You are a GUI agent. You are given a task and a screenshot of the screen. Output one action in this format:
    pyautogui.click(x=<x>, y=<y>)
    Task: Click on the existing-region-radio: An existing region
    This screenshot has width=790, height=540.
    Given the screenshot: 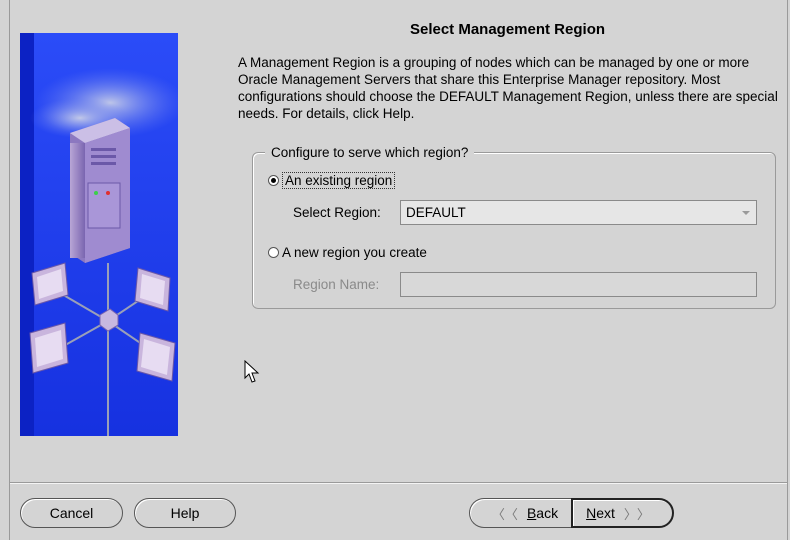 What is the action you would take?
    pyautogui.click(x=332, y=180)
    